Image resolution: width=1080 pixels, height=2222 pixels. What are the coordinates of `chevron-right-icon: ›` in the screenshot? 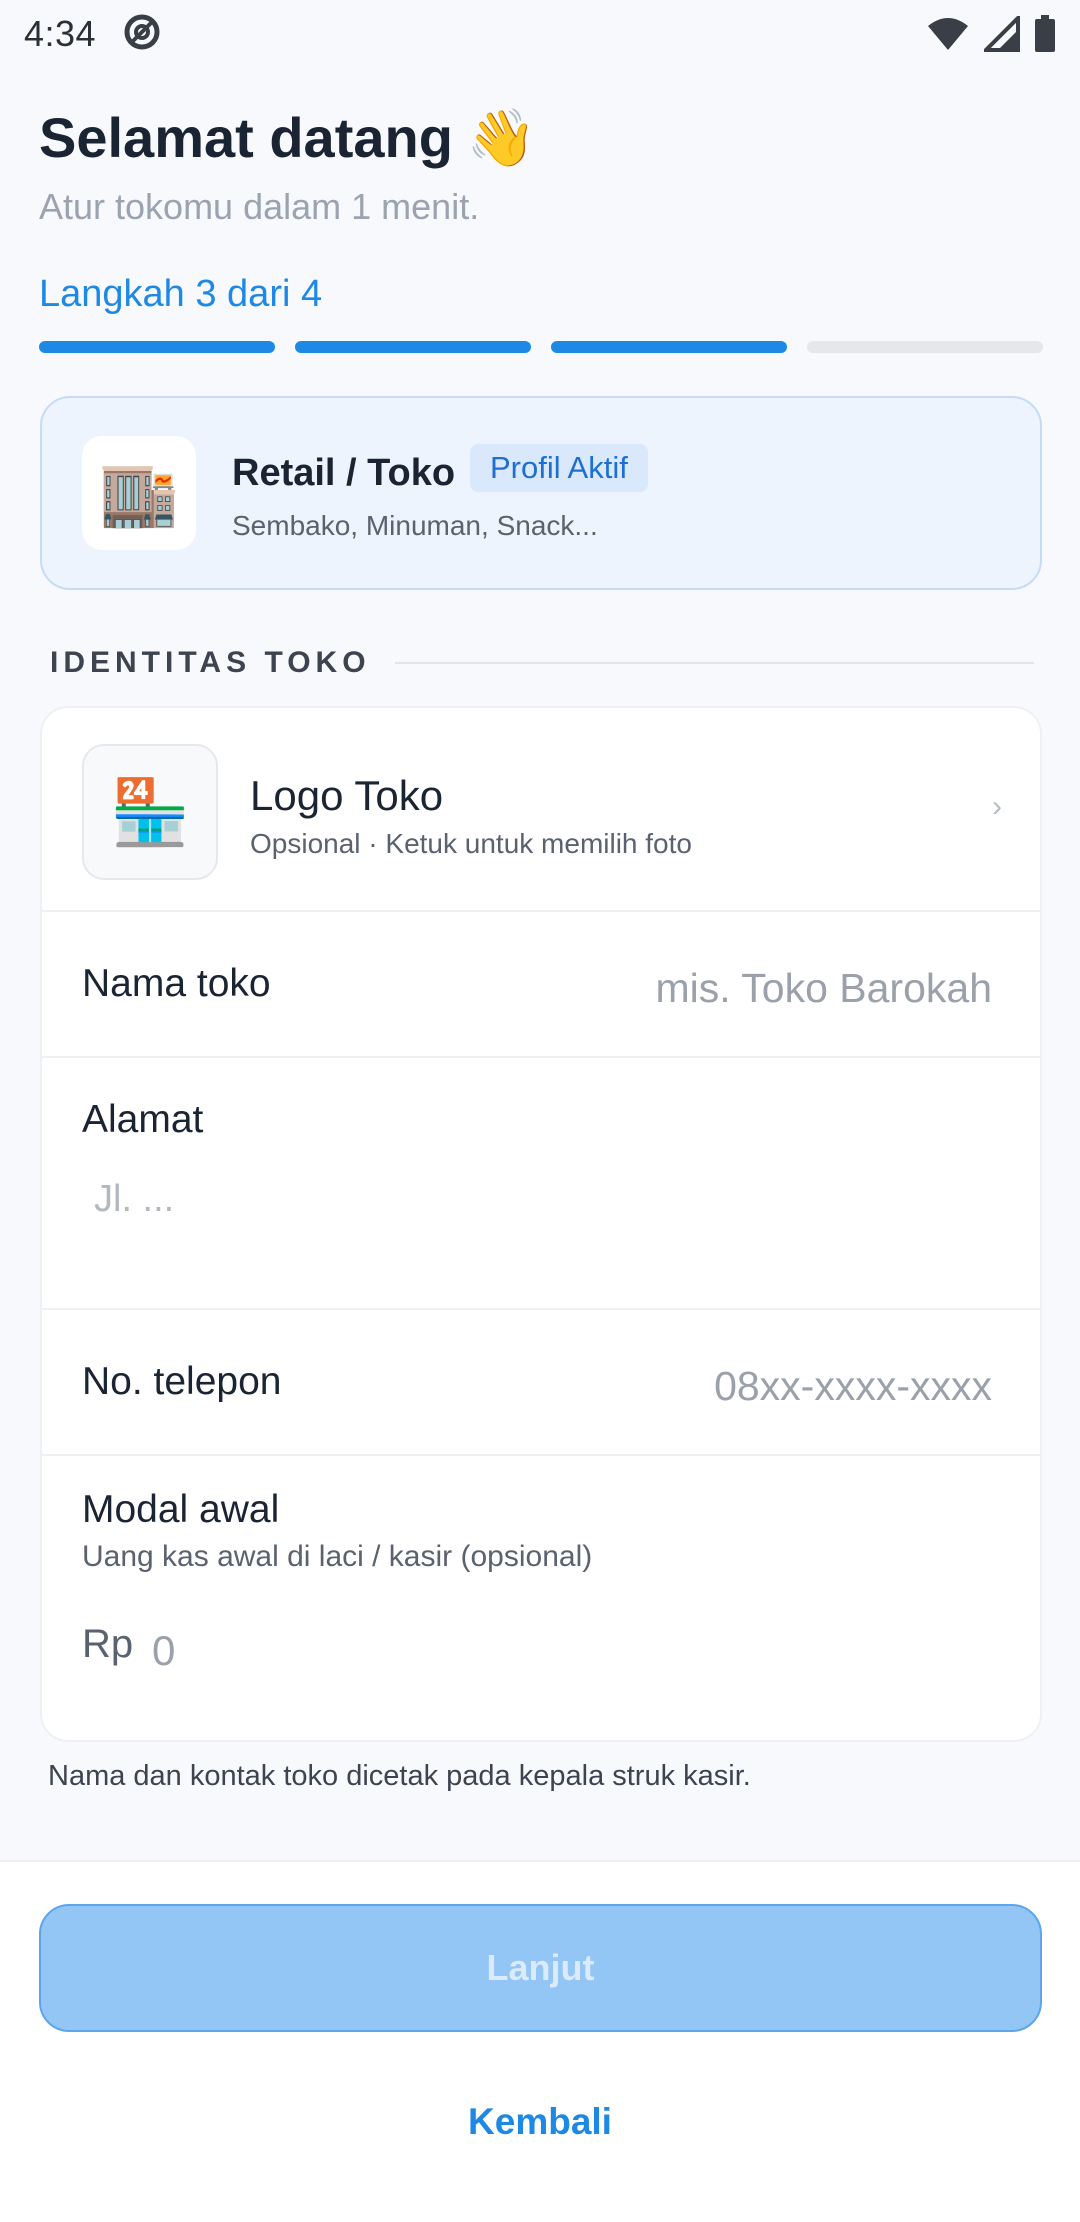 It's located at (997, 806).